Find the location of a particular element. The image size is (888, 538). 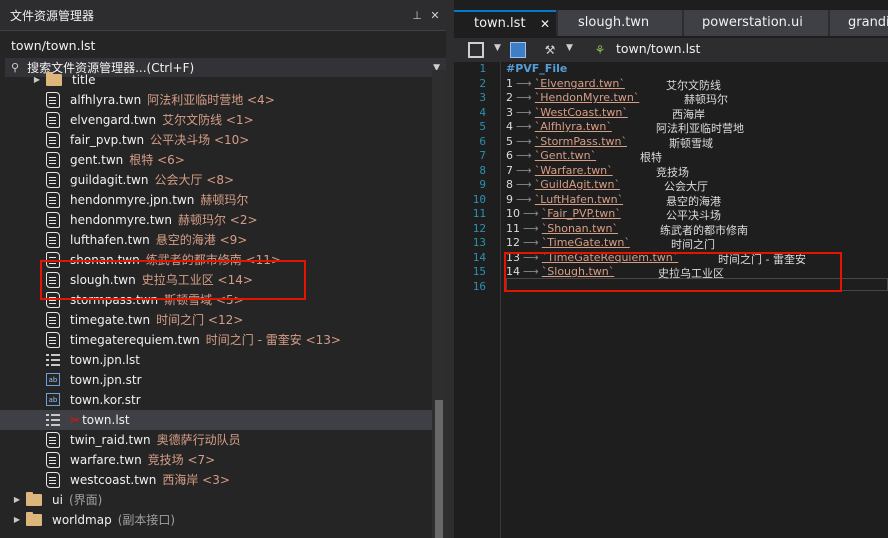

tree-file: timegaterequiem.twn 时间之门 - 雷奎安 <13> is located at coordinates (216, 340).